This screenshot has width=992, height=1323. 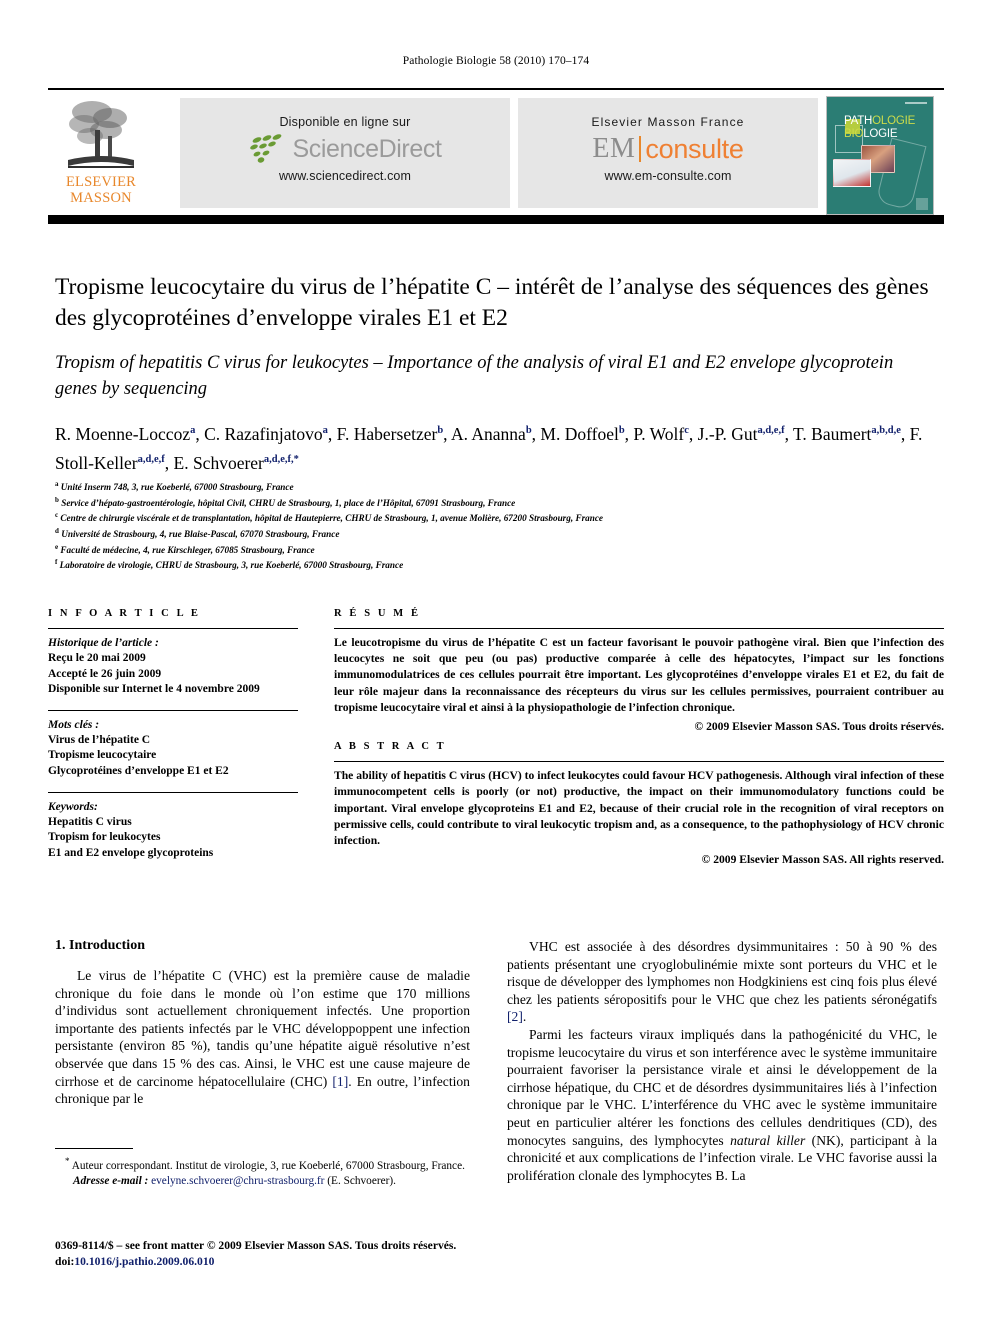 I want to click on sciencedirect-logo: ScienceDirect, so click(x=345, y=149).